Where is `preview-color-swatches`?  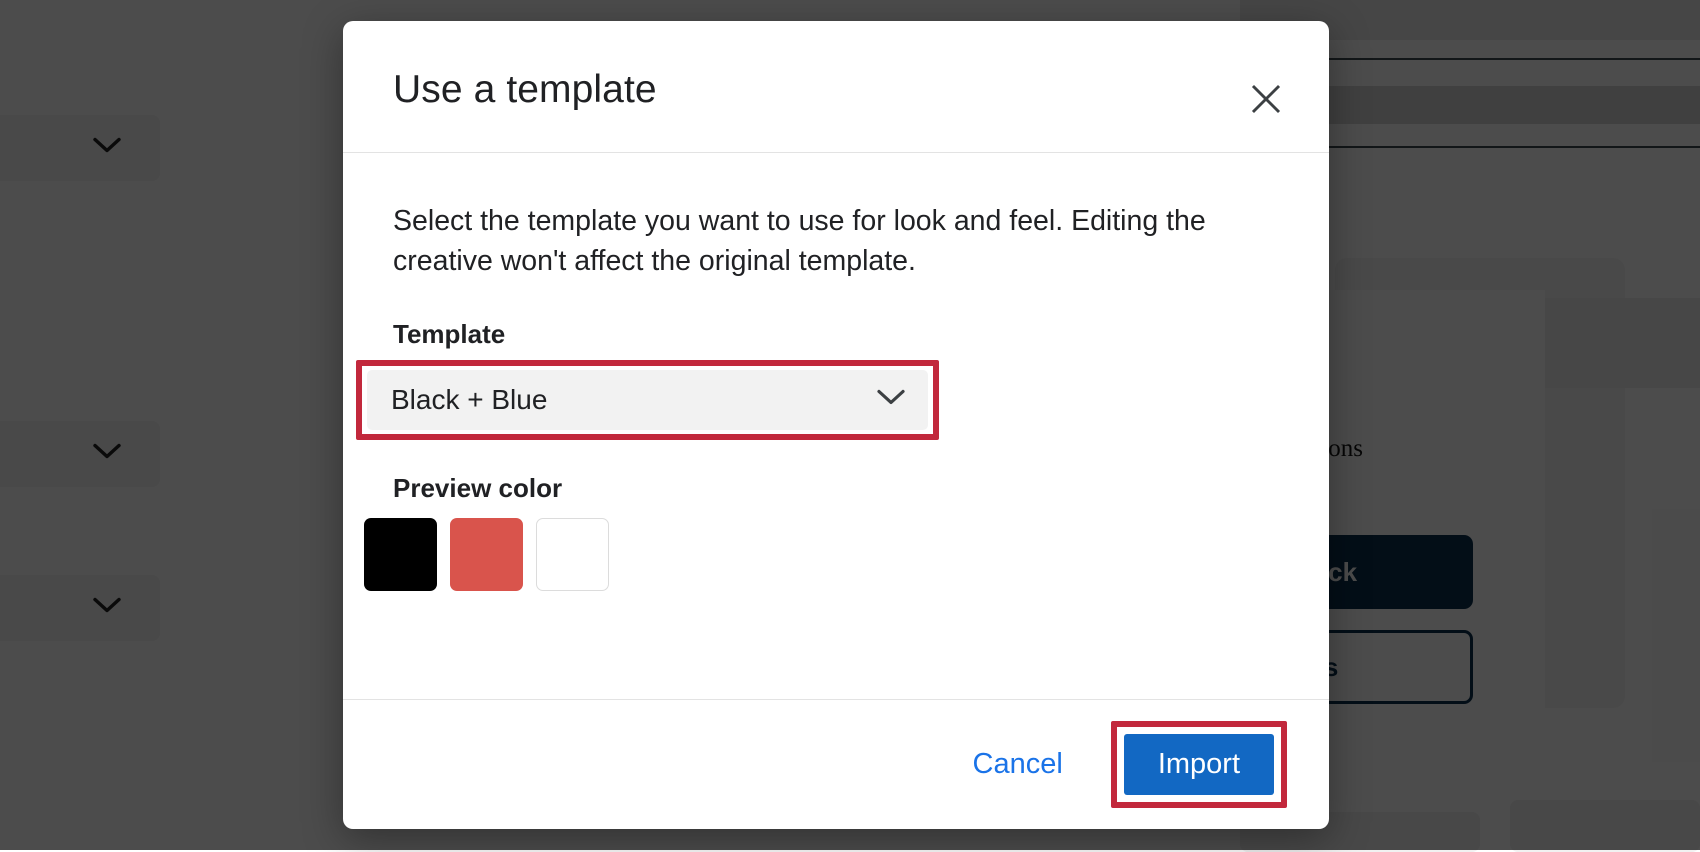
preview-color-swatches is located at coordinates (486, 554).